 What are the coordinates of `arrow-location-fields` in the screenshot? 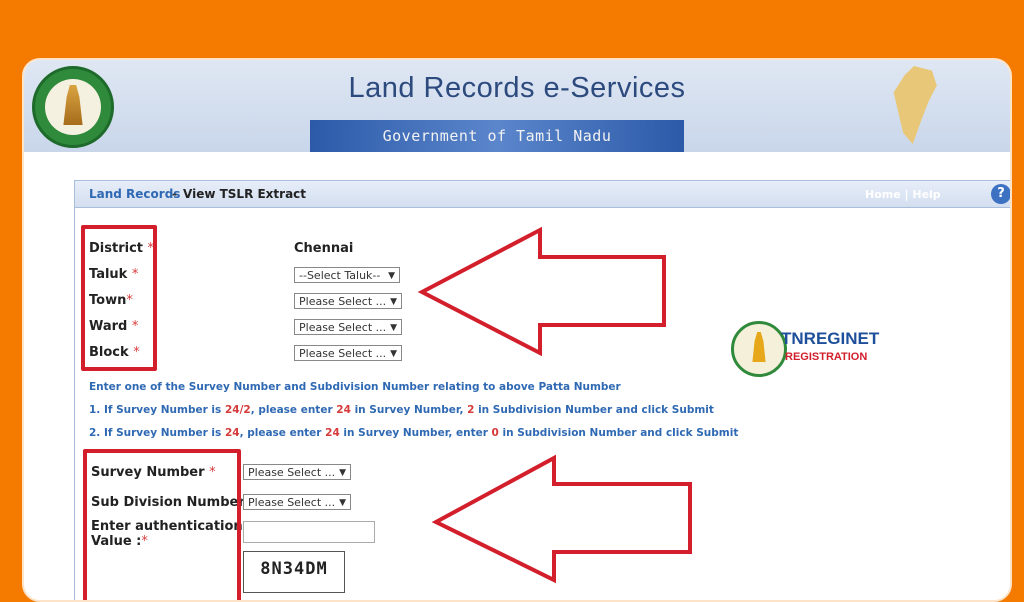 It's located at (541, 291).